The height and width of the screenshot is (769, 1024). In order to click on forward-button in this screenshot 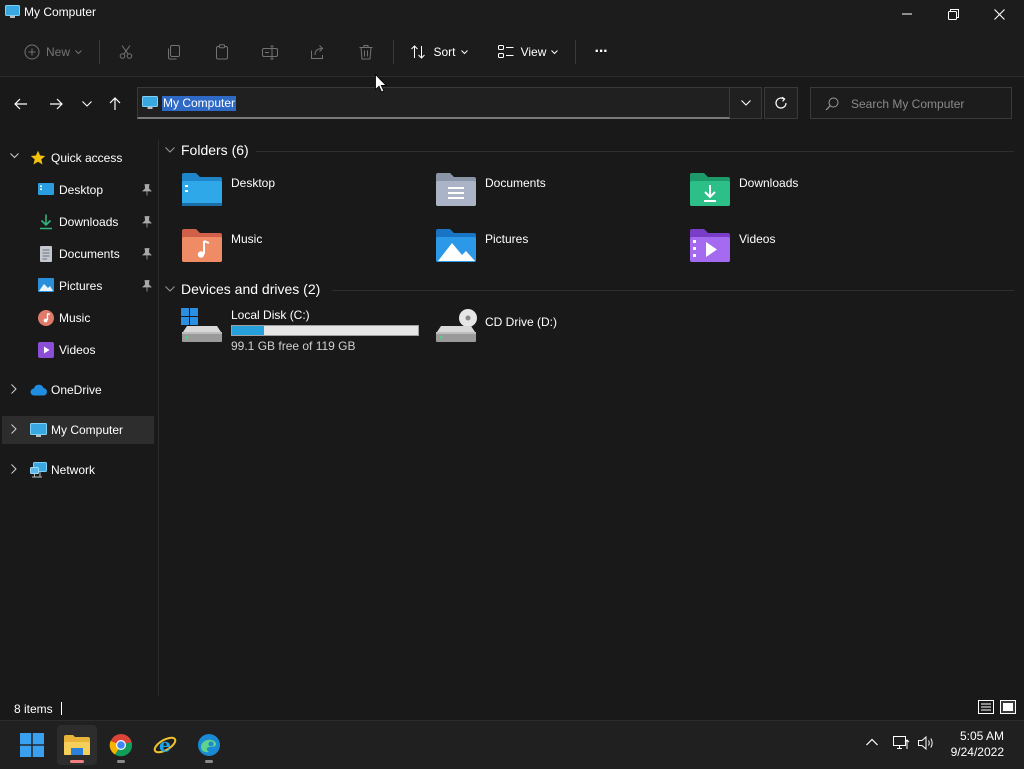, I will do `click(56, 104)`.